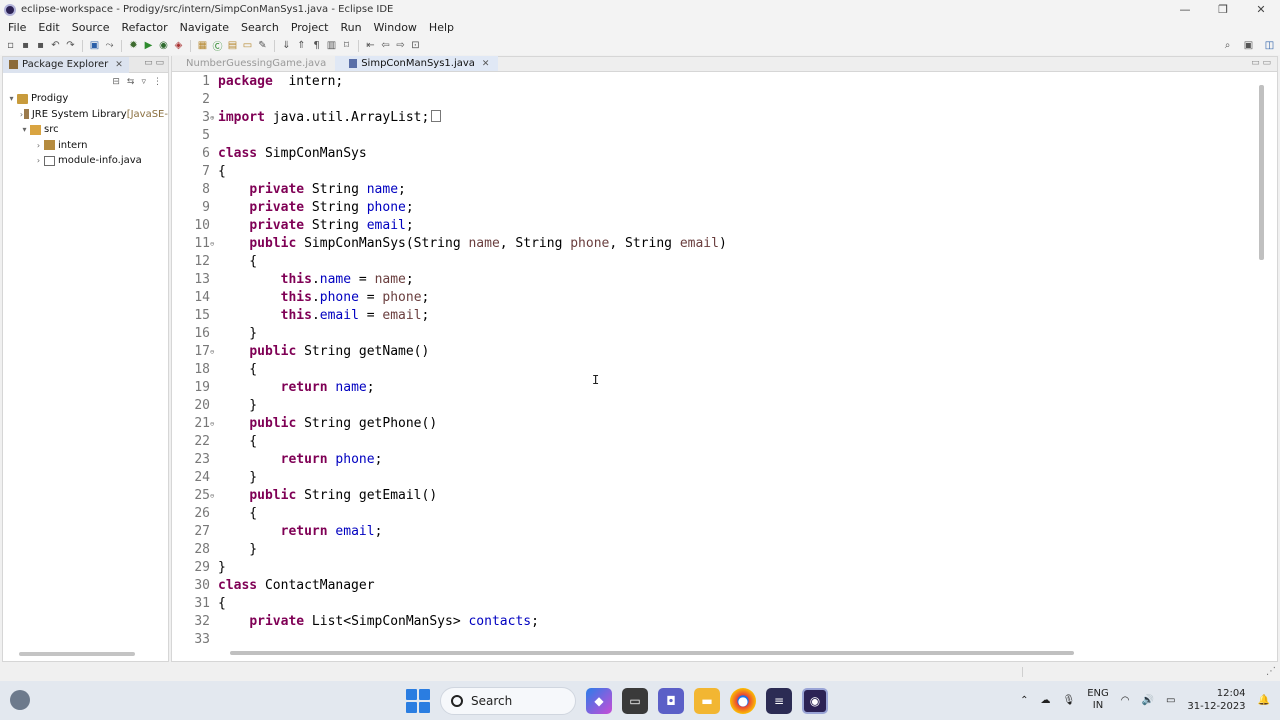 The width and height of the screenshot is (1280, 720). What do you see at coordinates (714, 190) in the screenshot?
I see `code-line: 8 private String name;` at bounding box center [714, 190].